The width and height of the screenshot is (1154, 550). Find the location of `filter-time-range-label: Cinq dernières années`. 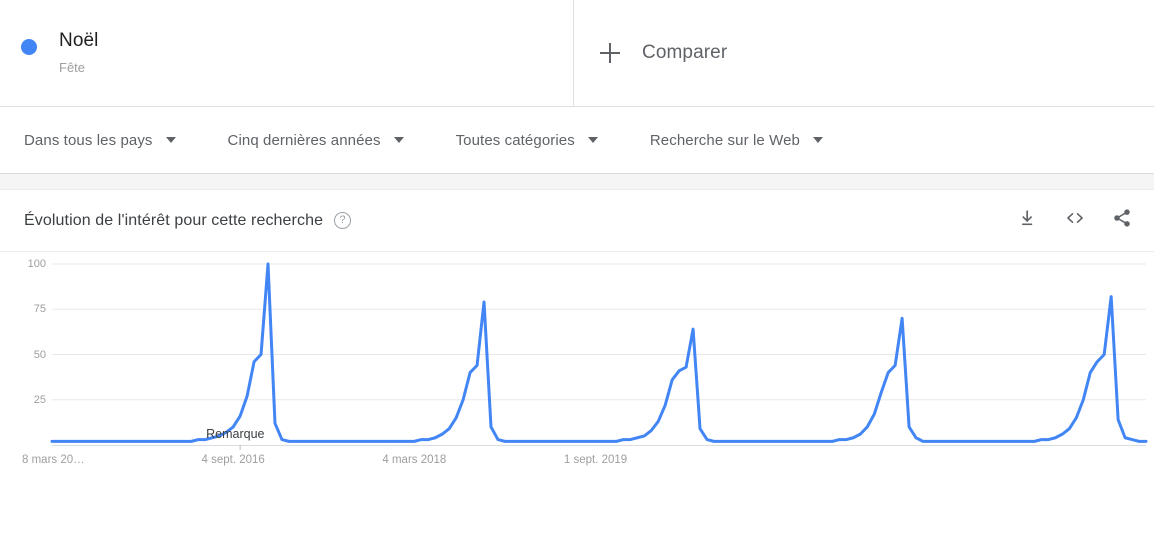

filter-time-range-label: Cinq dernières années is located at coordinates (304, 140).